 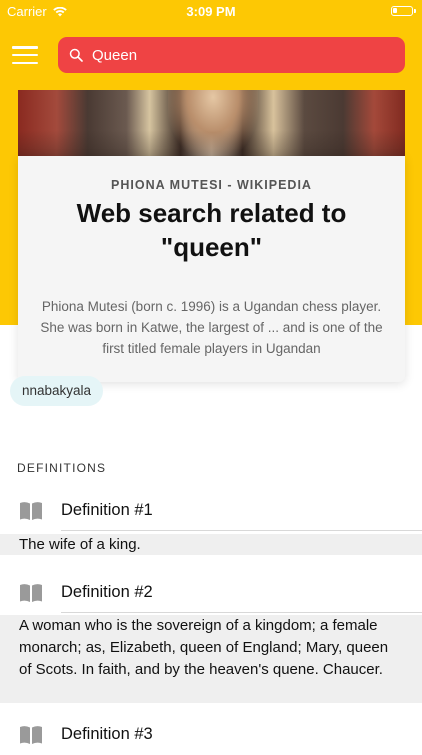 What do you see at coordinates (403, 11) in the screenshot?
I see `battery-icon` at bounding box center [403, 11].